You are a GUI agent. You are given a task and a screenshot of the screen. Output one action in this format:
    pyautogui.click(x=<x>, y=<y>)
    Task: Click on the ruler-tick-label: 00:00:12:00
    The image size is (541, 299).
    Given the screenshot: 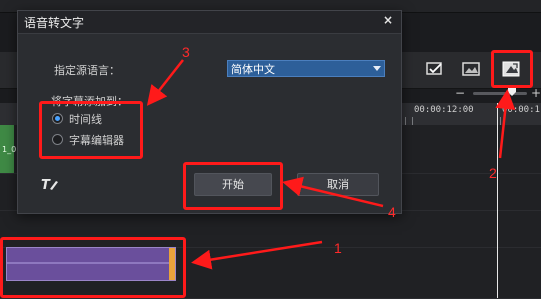 What is the action you would take?
    pyautogui.click(x=444, y=110)
    